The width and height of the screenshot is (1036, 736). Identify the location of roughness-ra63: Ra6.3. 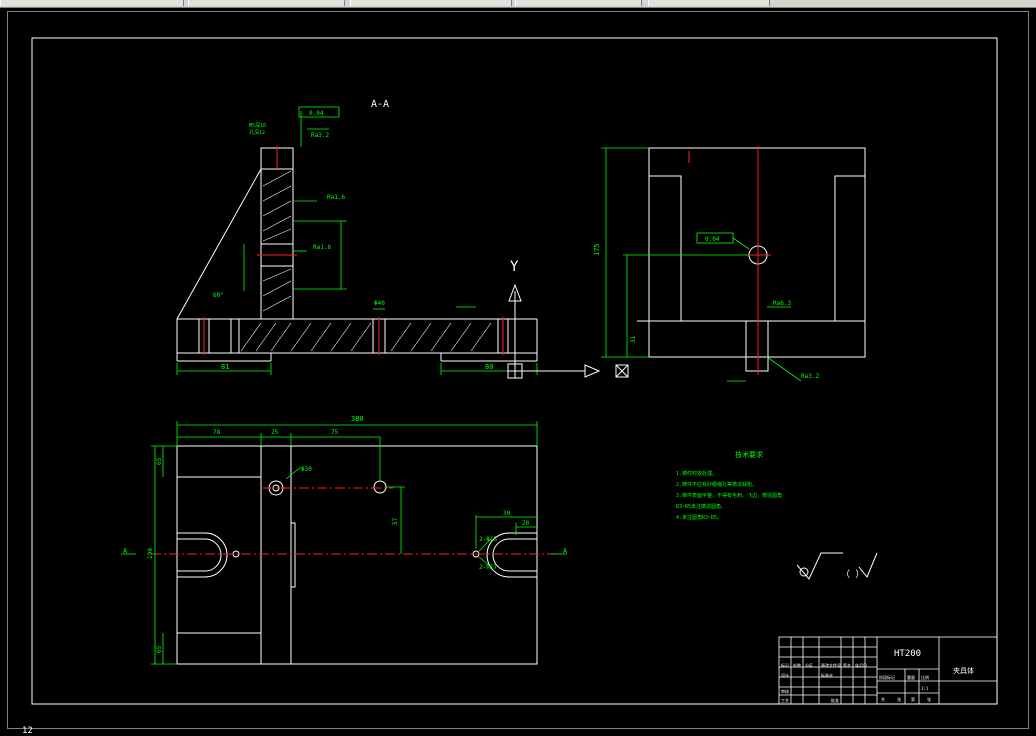
(782, 303).